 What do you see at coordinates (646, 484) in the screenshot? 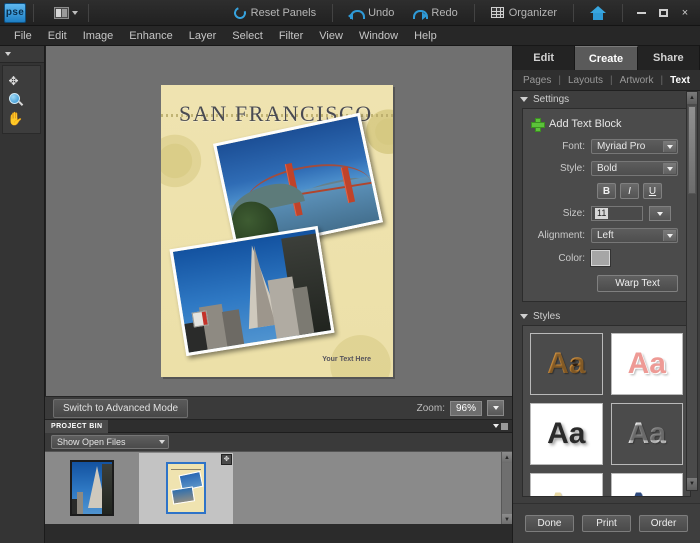
I see `style-thumbnail-denim: Aa` at bounding box center [646, 484].